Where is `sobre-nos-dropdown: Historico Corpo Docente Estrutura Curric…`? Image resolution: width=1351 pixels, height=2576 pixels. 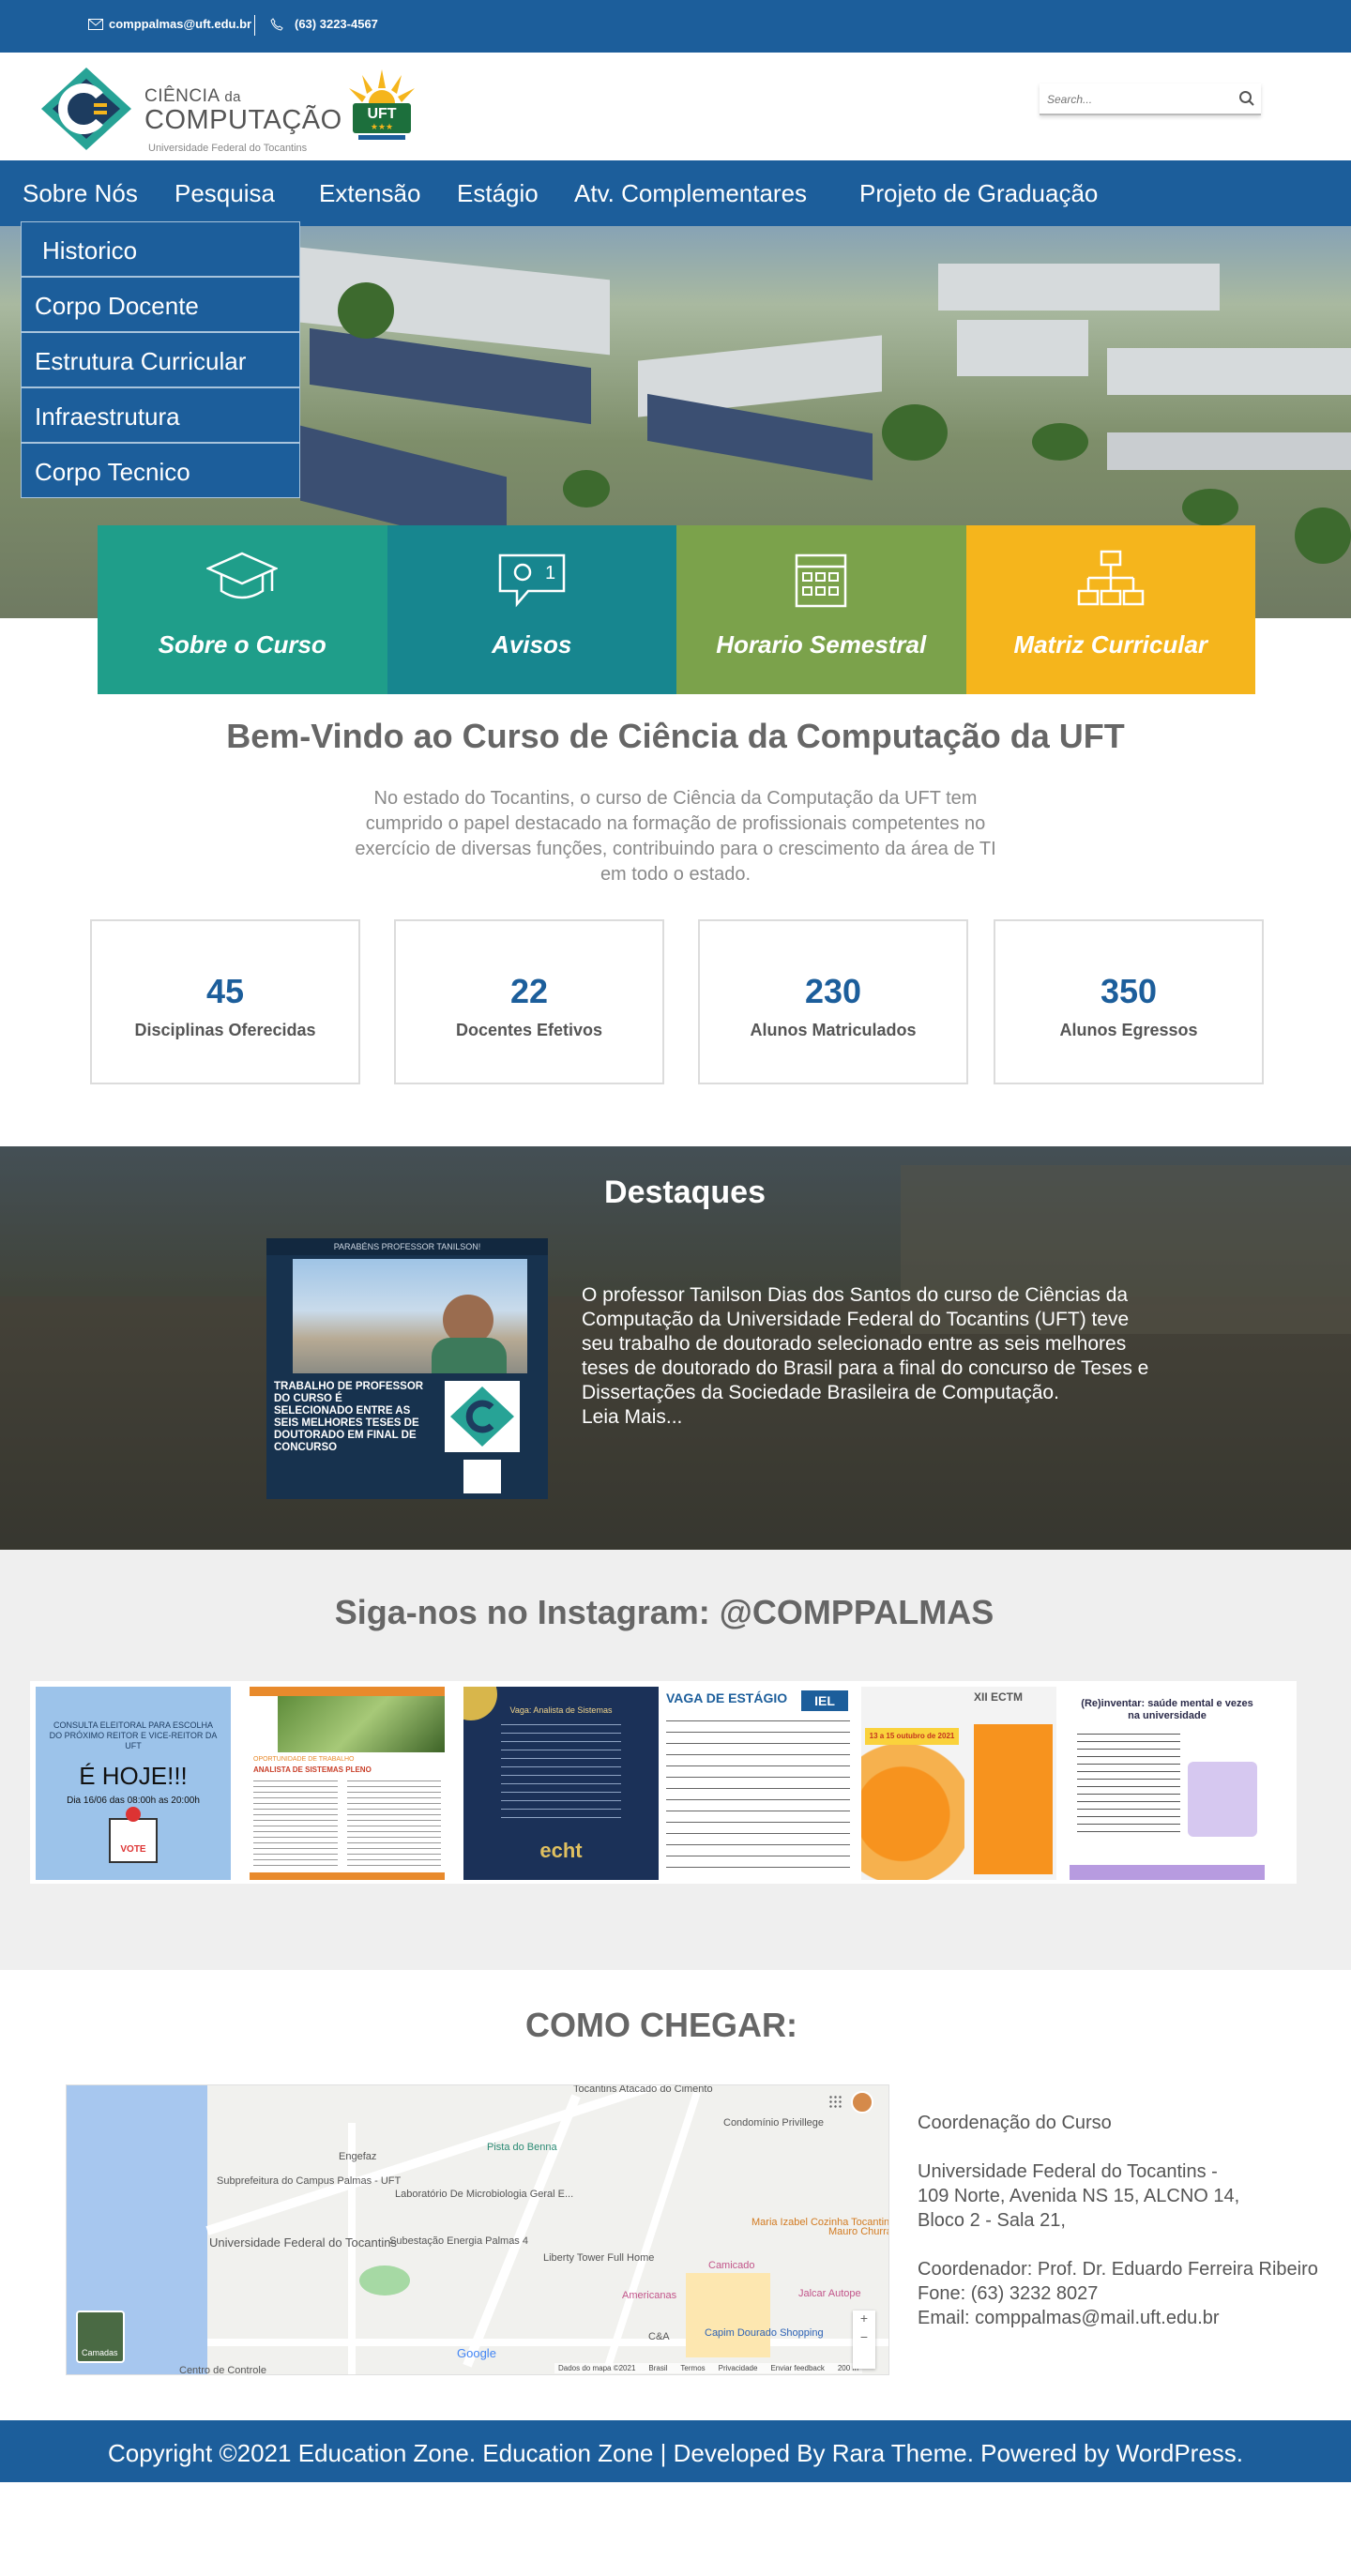
sobre-nos-dropdown: Historico Corpo Docente Estrutura Curric… is located at coordinates (161, 359).